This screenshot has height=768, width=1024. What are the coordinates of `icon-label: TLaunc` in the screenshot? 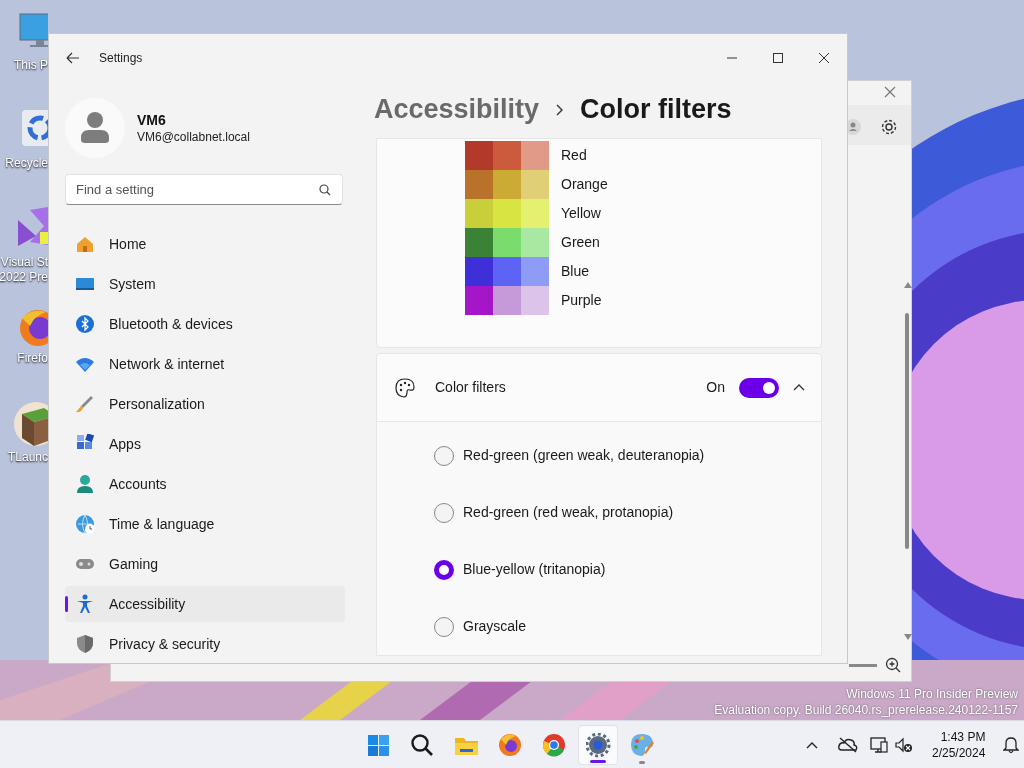 It's located at (27, 457).